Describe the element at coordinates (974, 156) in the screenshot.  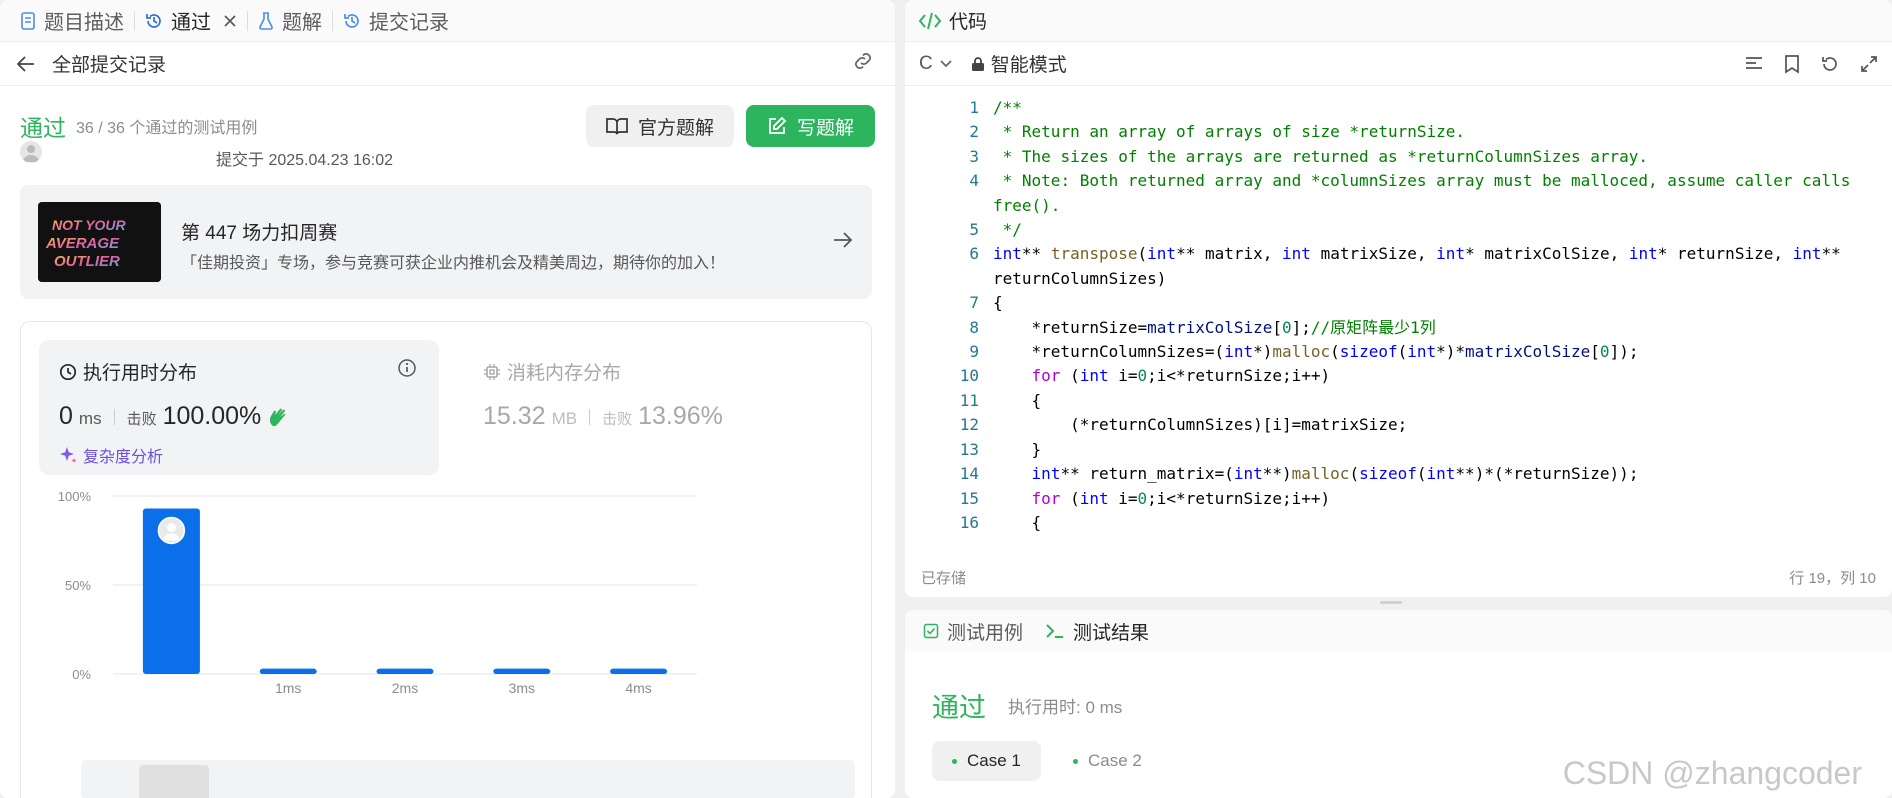
I see `line-number: 3` at that location.